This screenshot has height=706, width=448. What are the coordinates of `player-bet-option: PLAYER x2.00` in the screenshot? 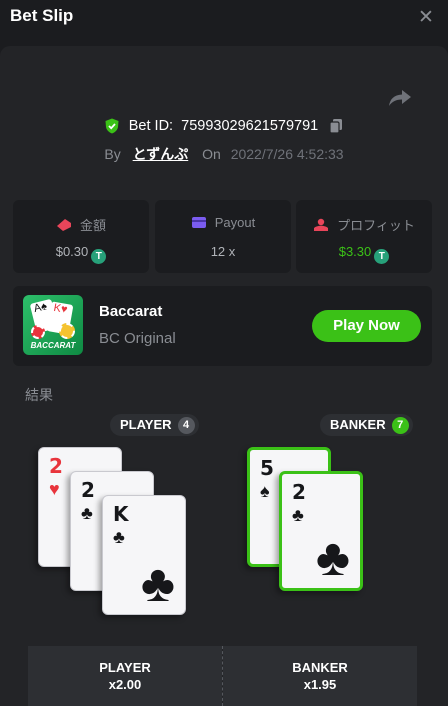 It's located at (125, 676).